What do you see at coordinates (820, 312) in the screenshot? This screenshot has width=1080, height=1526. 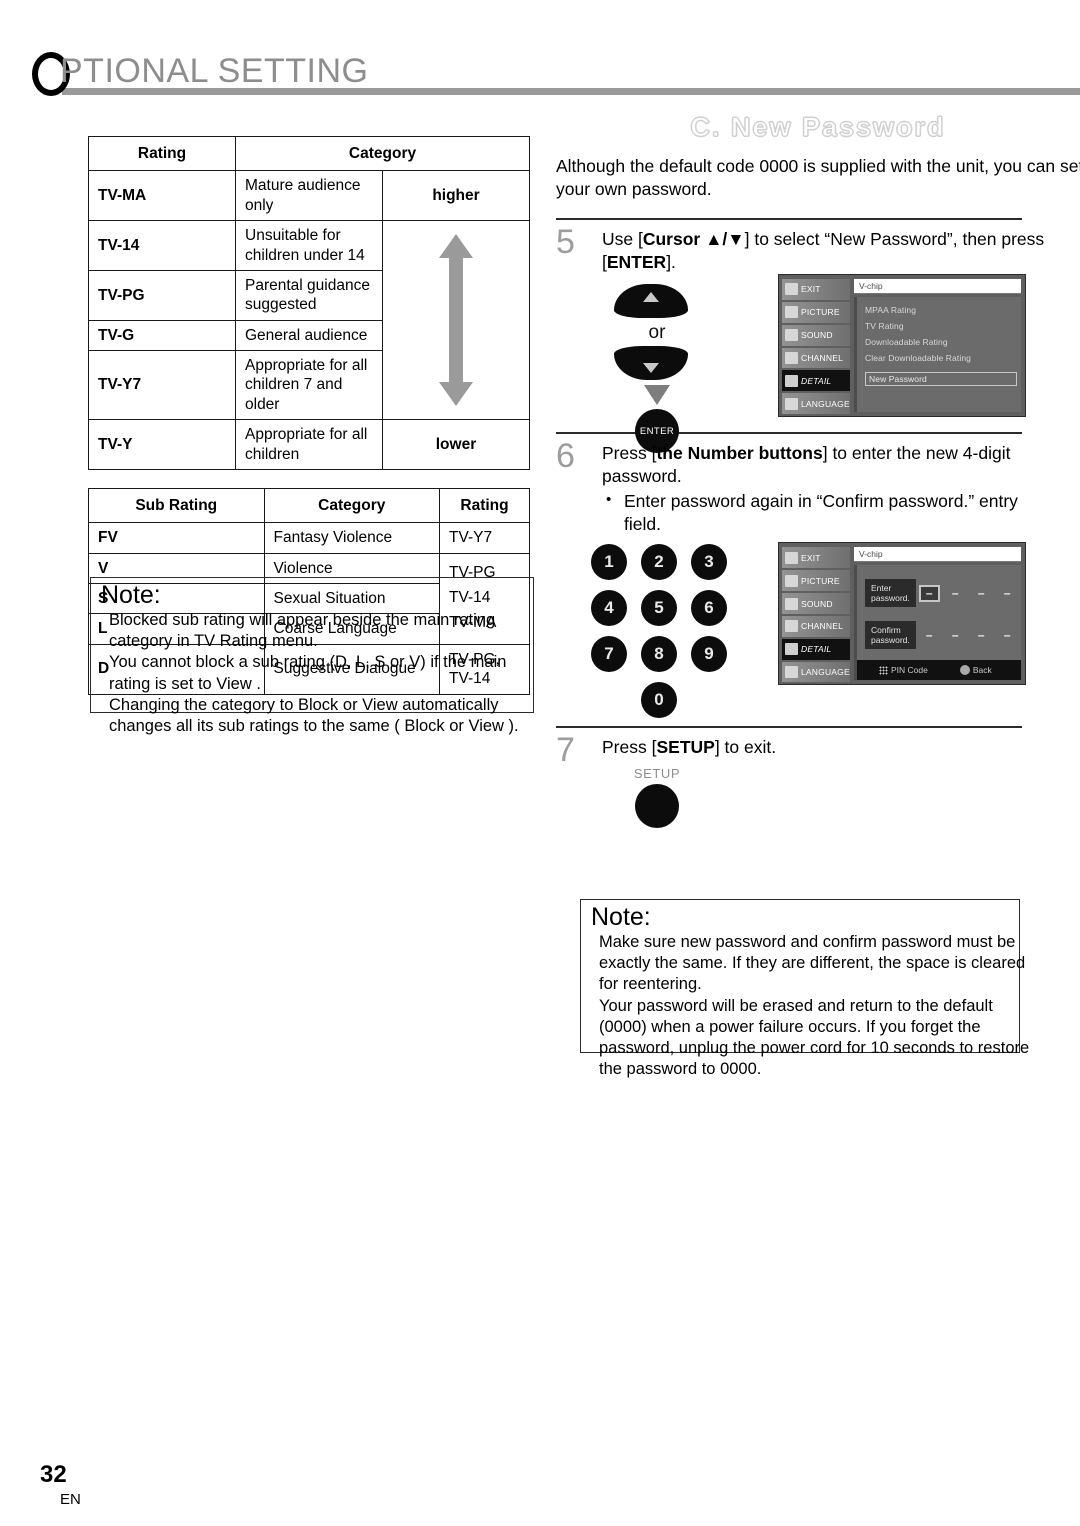 I see `sidebar-item-label: PICTURE` at bounding box center [820, 312].